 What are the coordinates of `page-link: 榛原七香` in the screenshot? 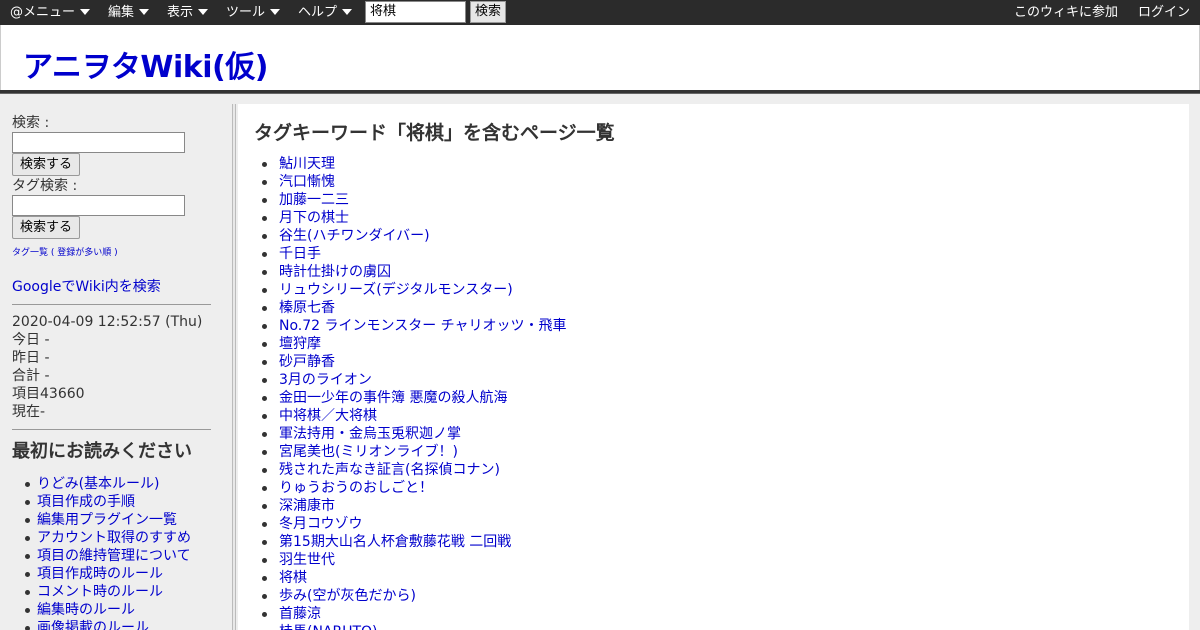 It's located at (307, 308).